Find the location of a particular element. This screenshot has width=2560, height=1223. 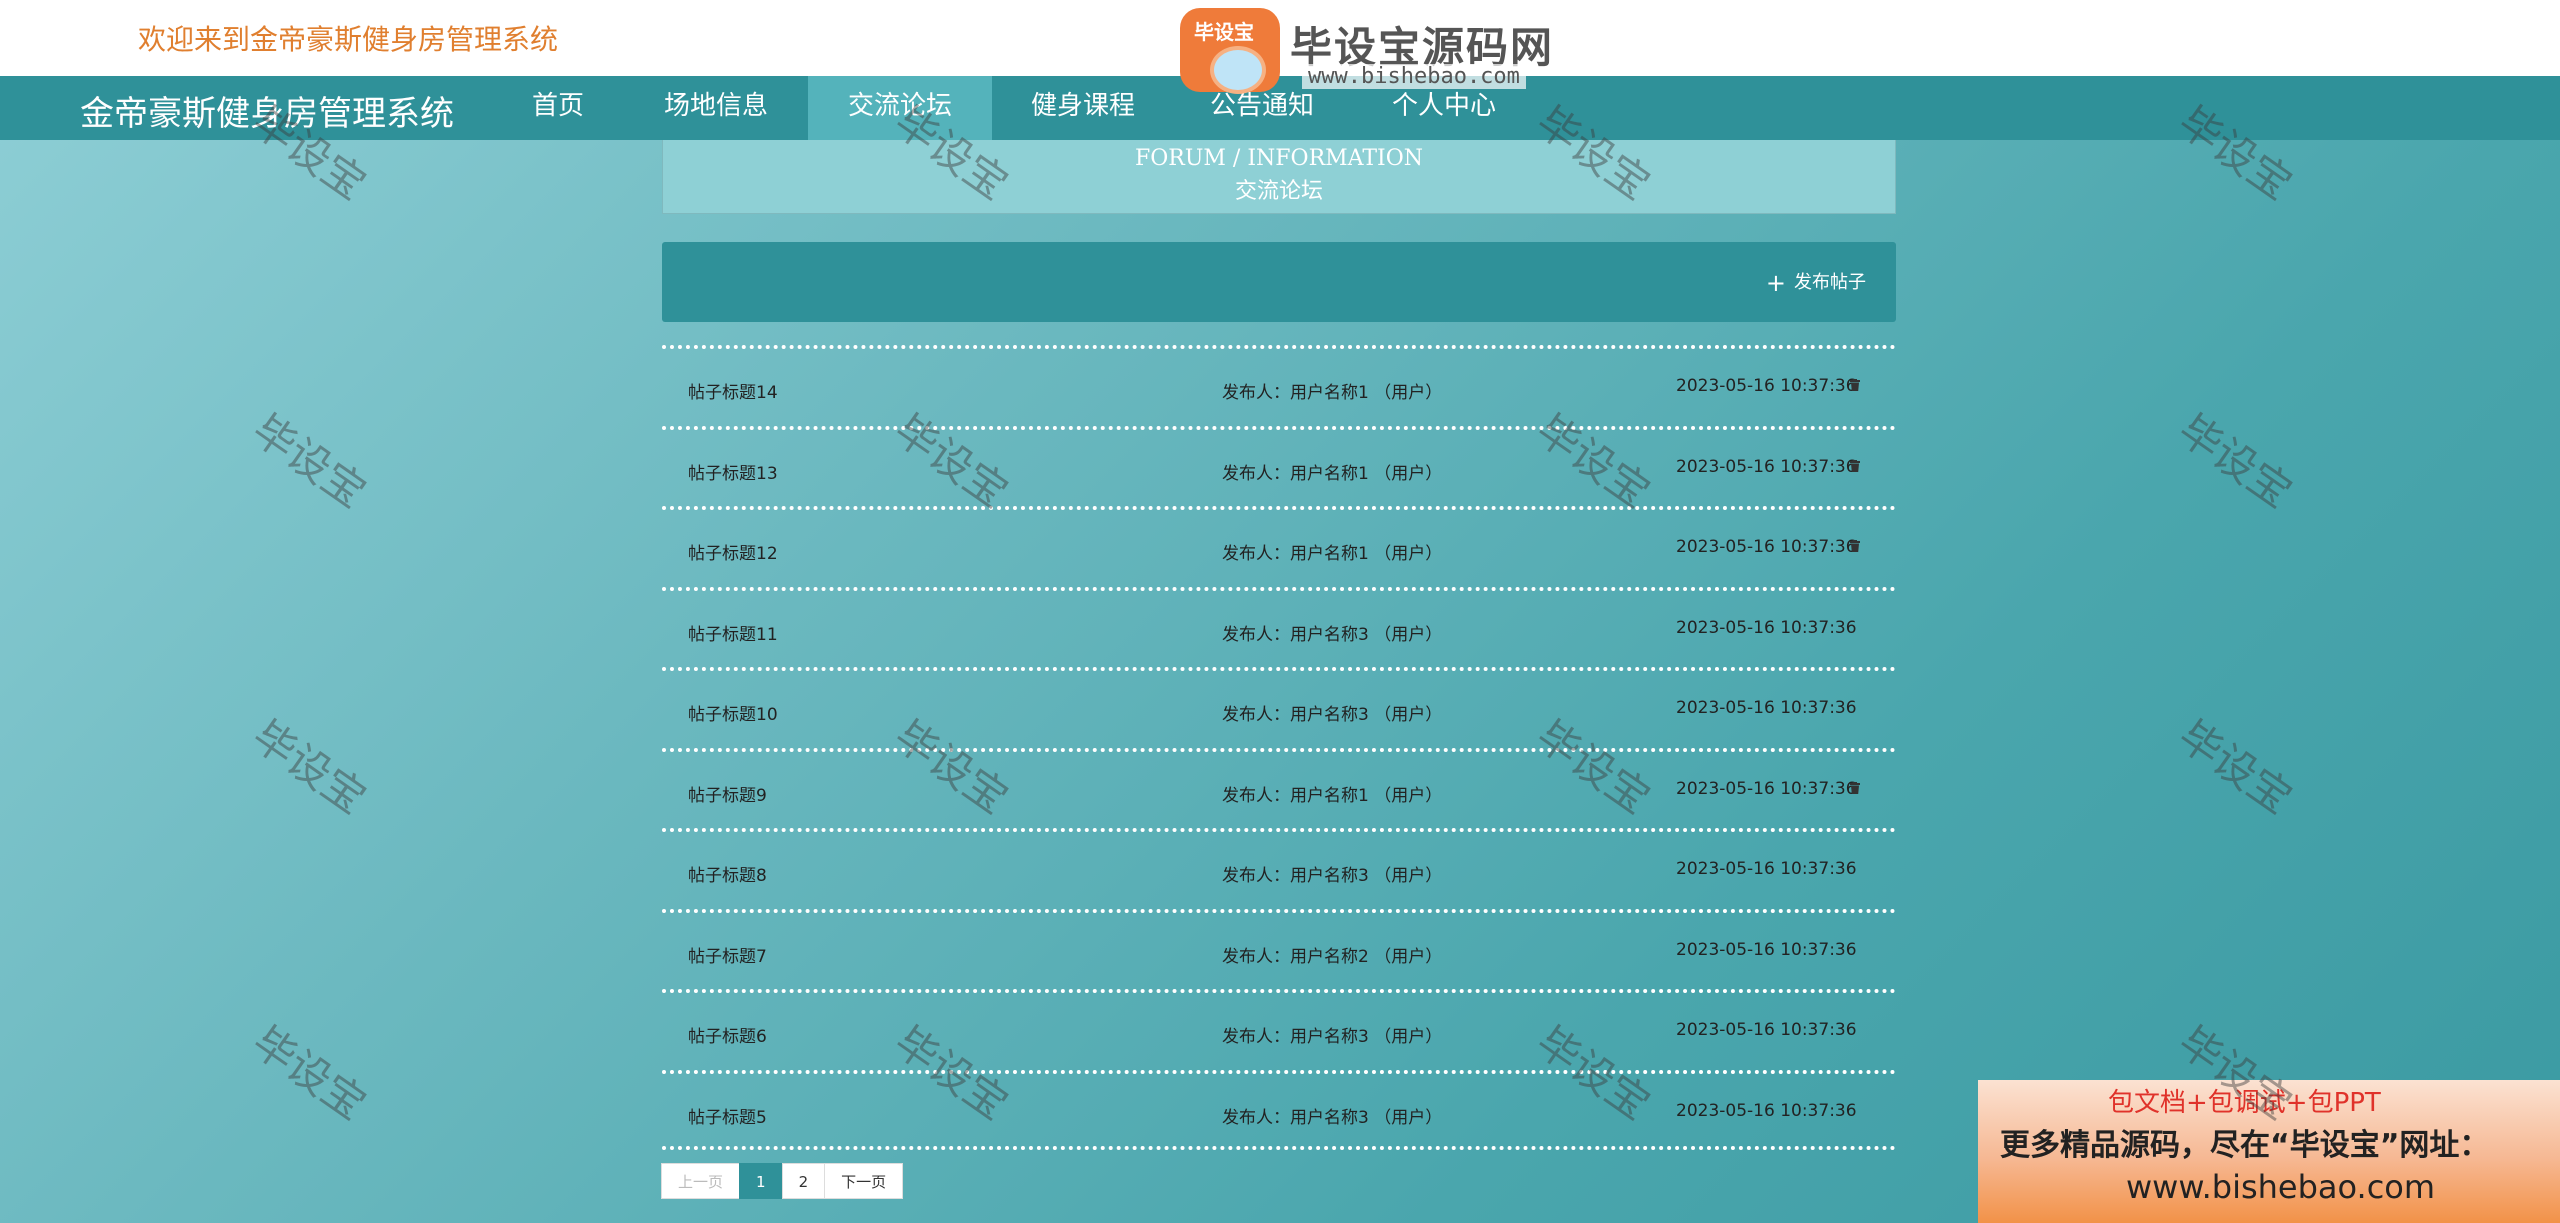

logo-face-icon is located at coordinates (1238, 70).